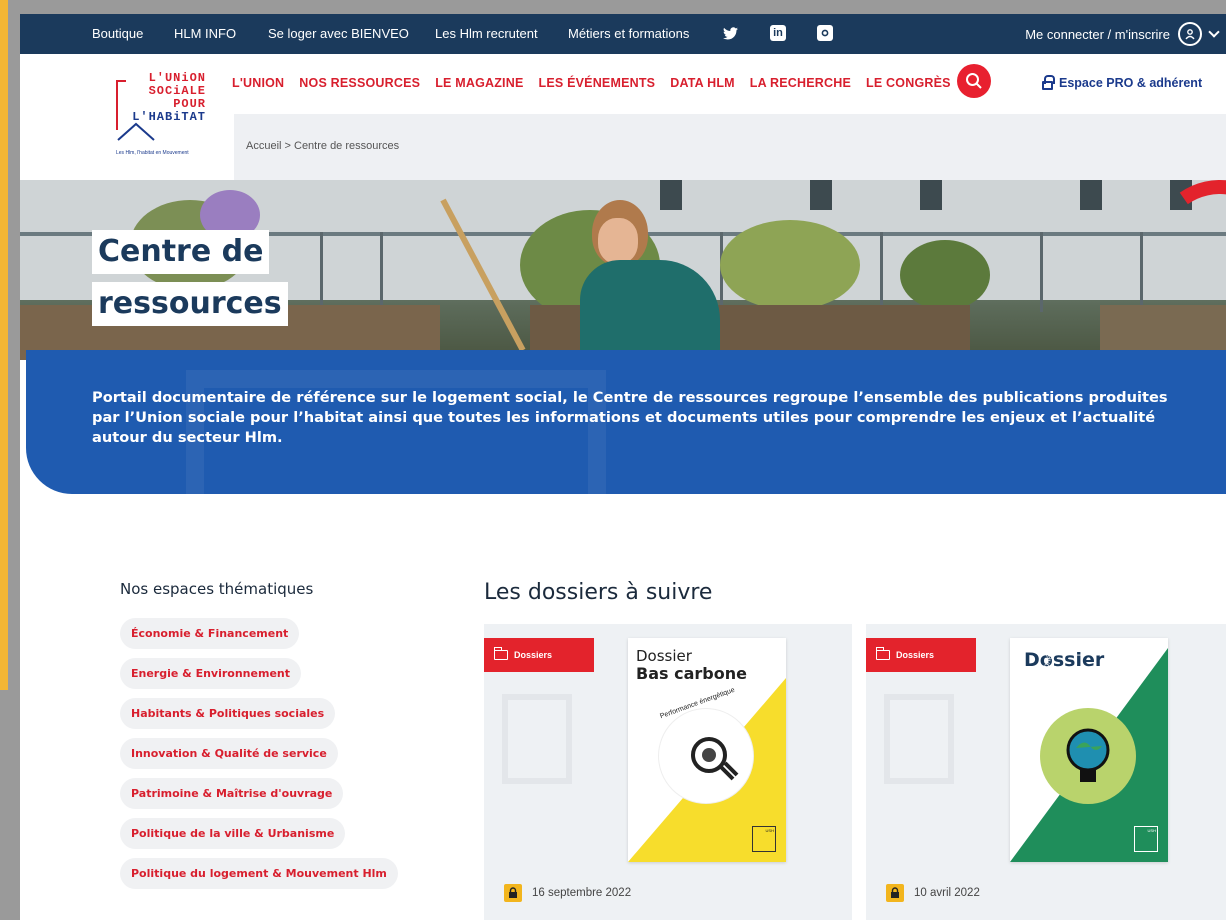 Image resolution: width=1226 pixels, height=920 pixels. What do you see at coordinates (800, 83) in the screenshot?
I see `nav-item-recherche: LA RECHERCHE` at bounding box center [800, 83].